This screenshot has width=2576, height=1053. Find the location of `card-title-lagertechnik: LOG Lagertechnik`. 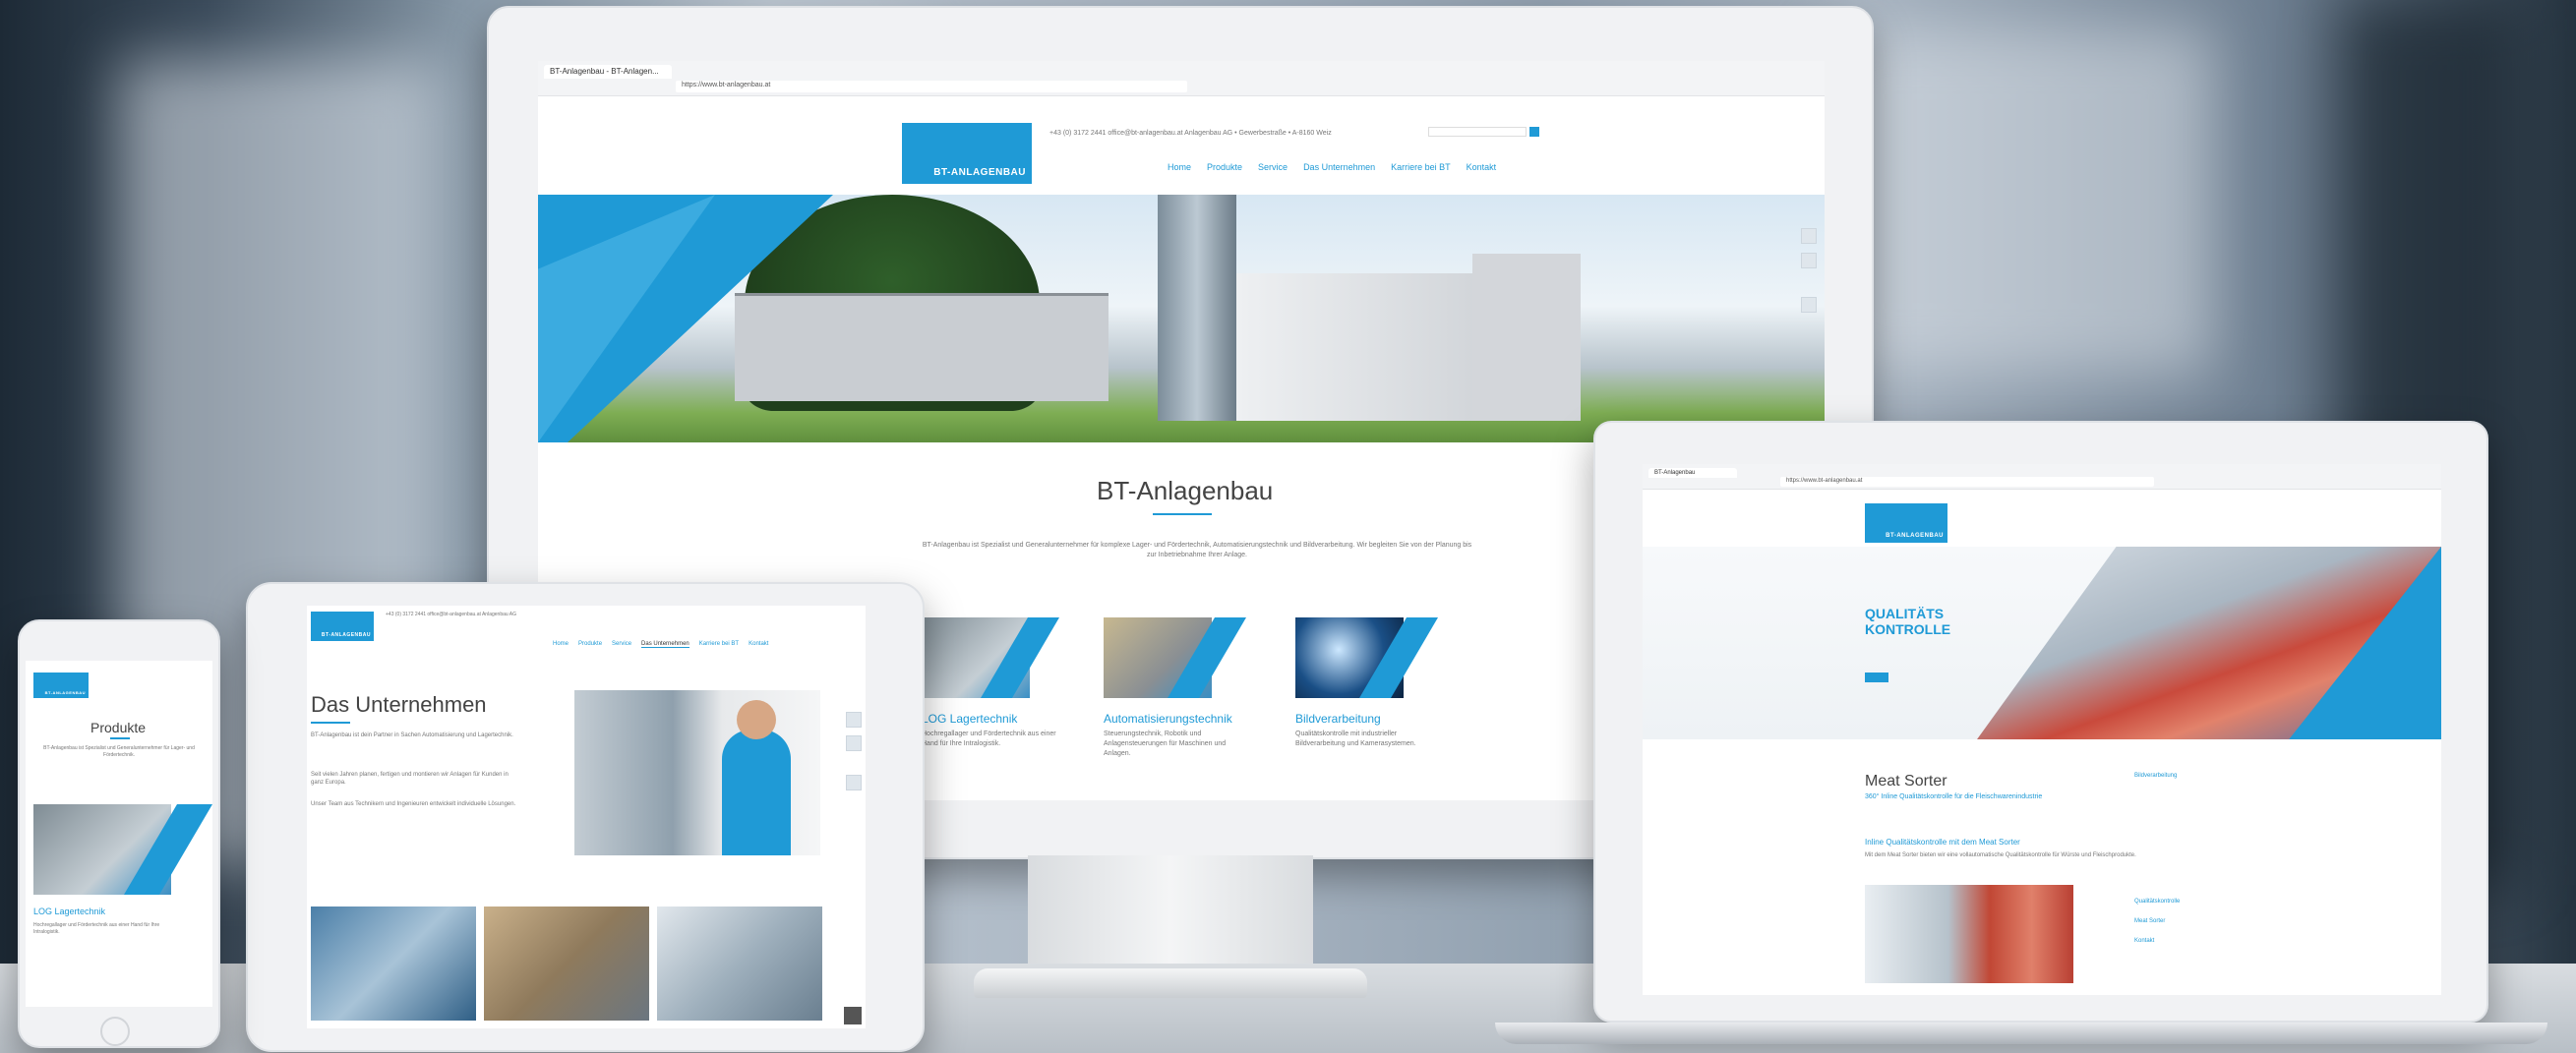

card-title-lagertechnik: LOG Lagertechnik is located at coordinates (969, 719).